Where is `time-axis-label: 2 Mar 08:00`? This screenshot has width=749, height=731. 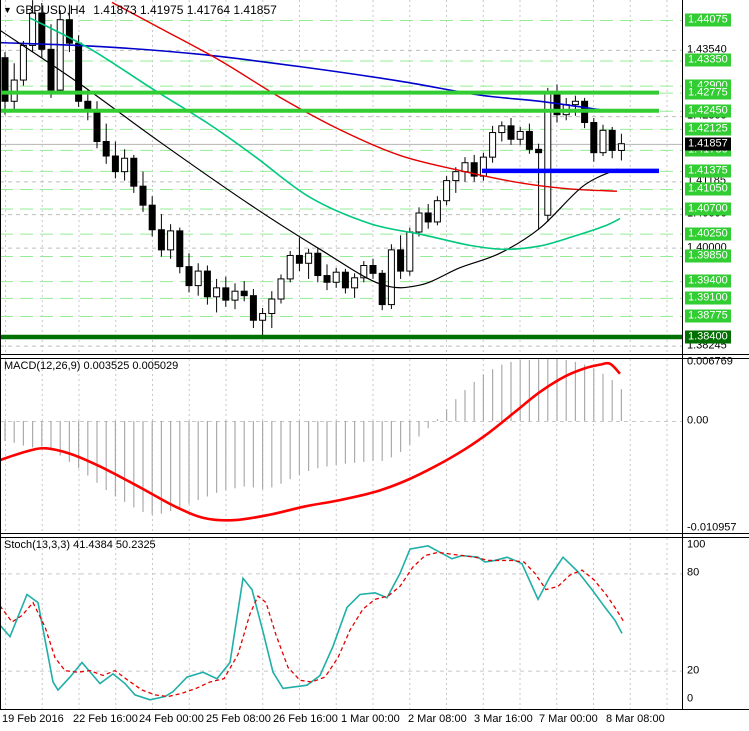
time-axis-label: 2 Mar 08:00 is located at coordinates (437, 719).